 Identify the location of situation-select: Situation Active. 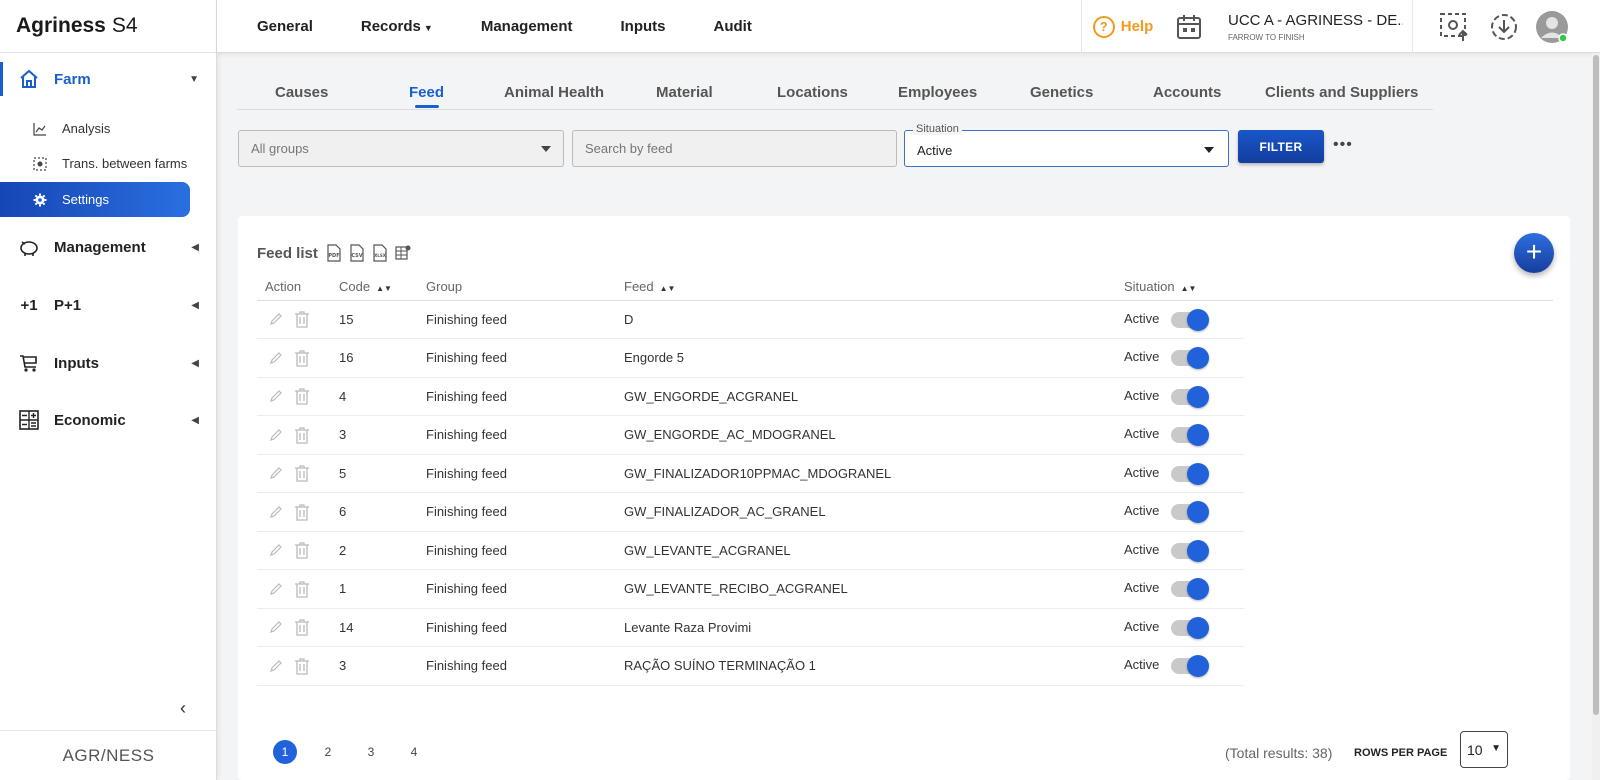
(1066, 145).